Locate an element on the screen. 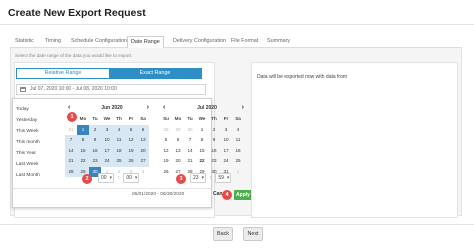 The height and width of the screenshot is (250, 474). calendar-day: 31 is located at coordinates (71, 130).